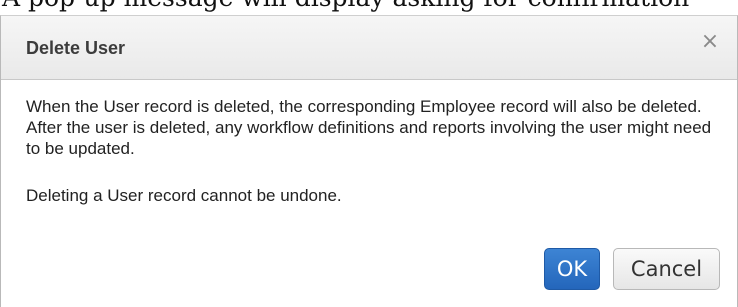  I want to click on cancel-button: Cancel, so click(666, 269).